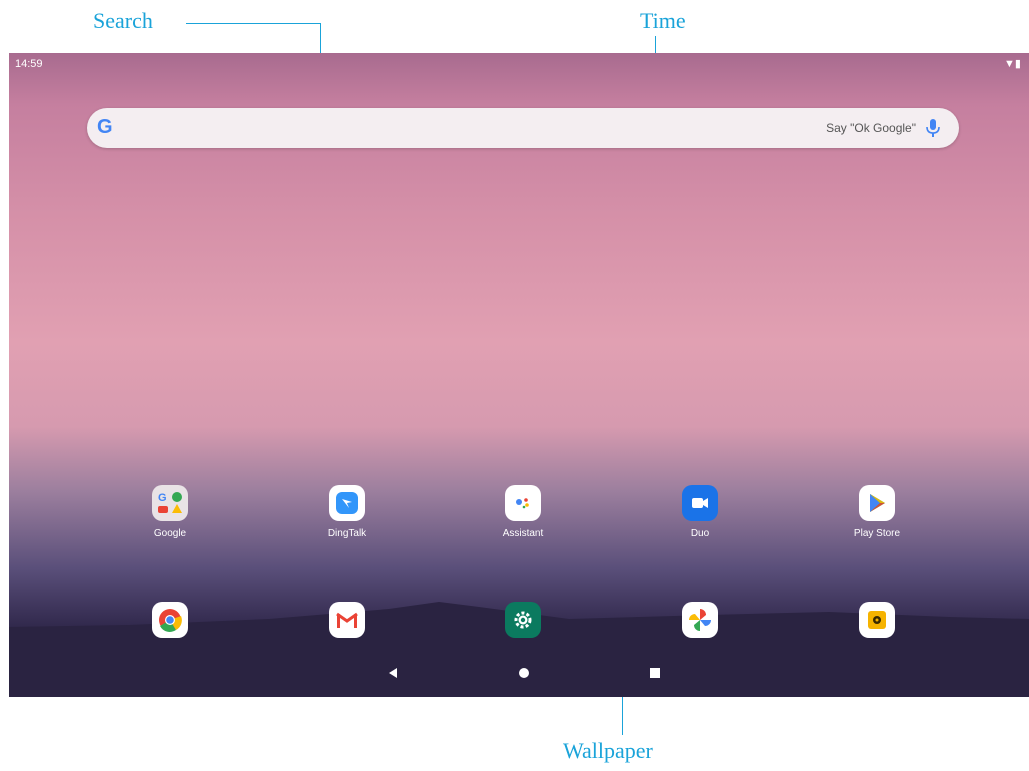 This screenshot has width=1029, height=771. I want to click on callout-wallpaper: Wallpaper, so click(608, 750).